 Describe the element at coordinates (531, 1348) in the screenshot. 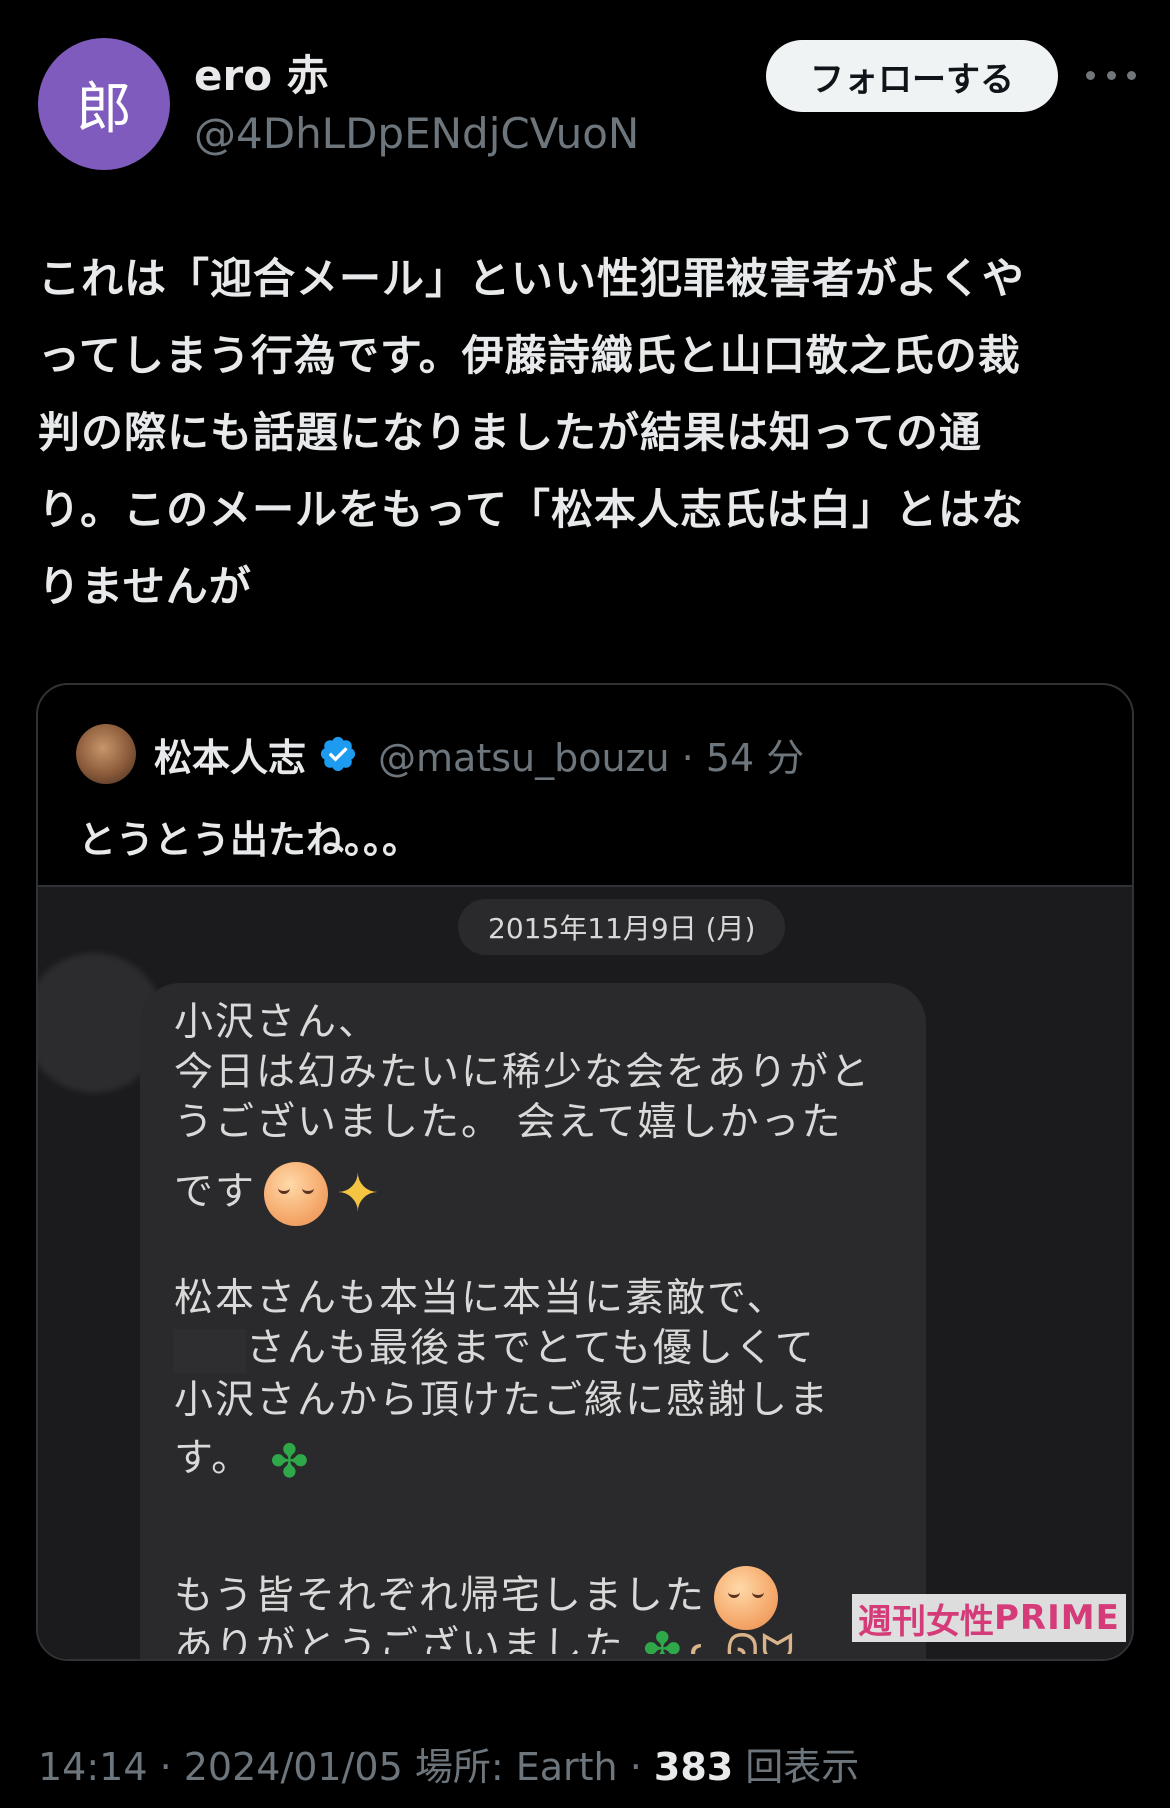

I see `chat-line-text: さんも最後までとても優しくて` at that location.